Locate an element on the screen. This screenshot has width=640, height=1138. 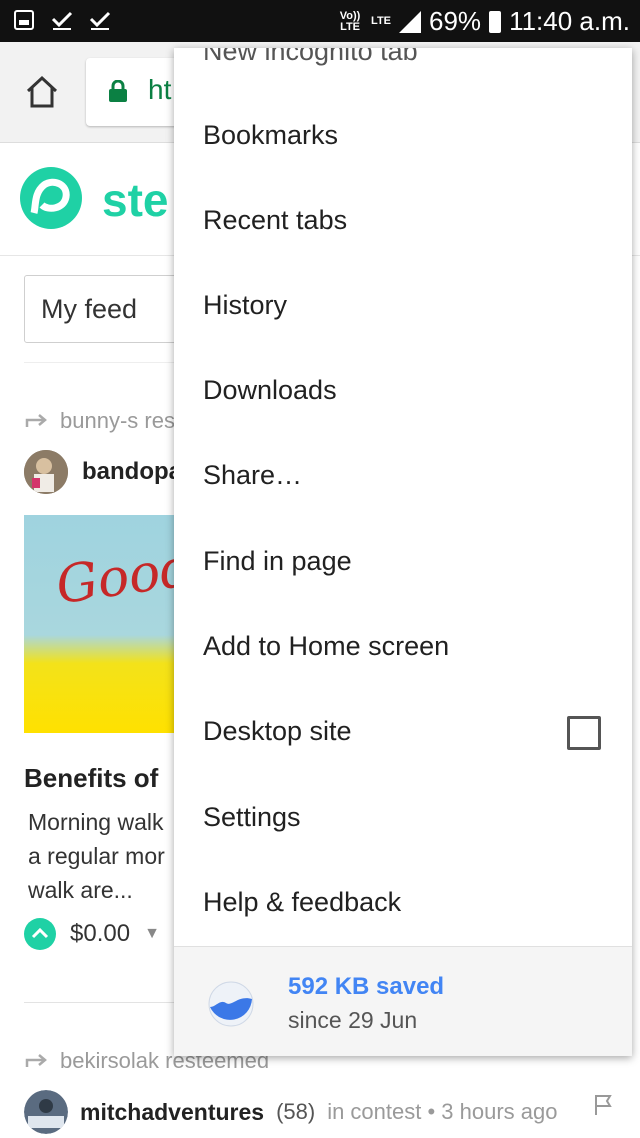
menu-item-label: Add to Home screen is located at coordinates (326, 646).